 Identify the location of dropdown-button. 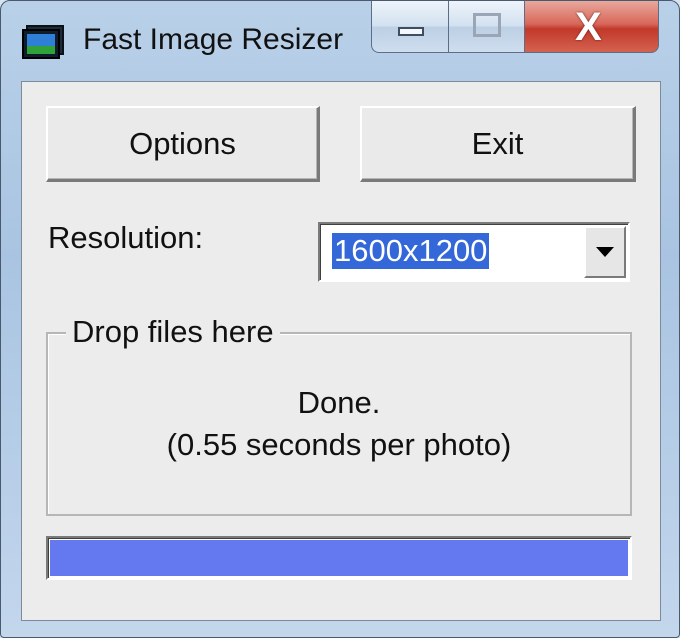
(605, 252).